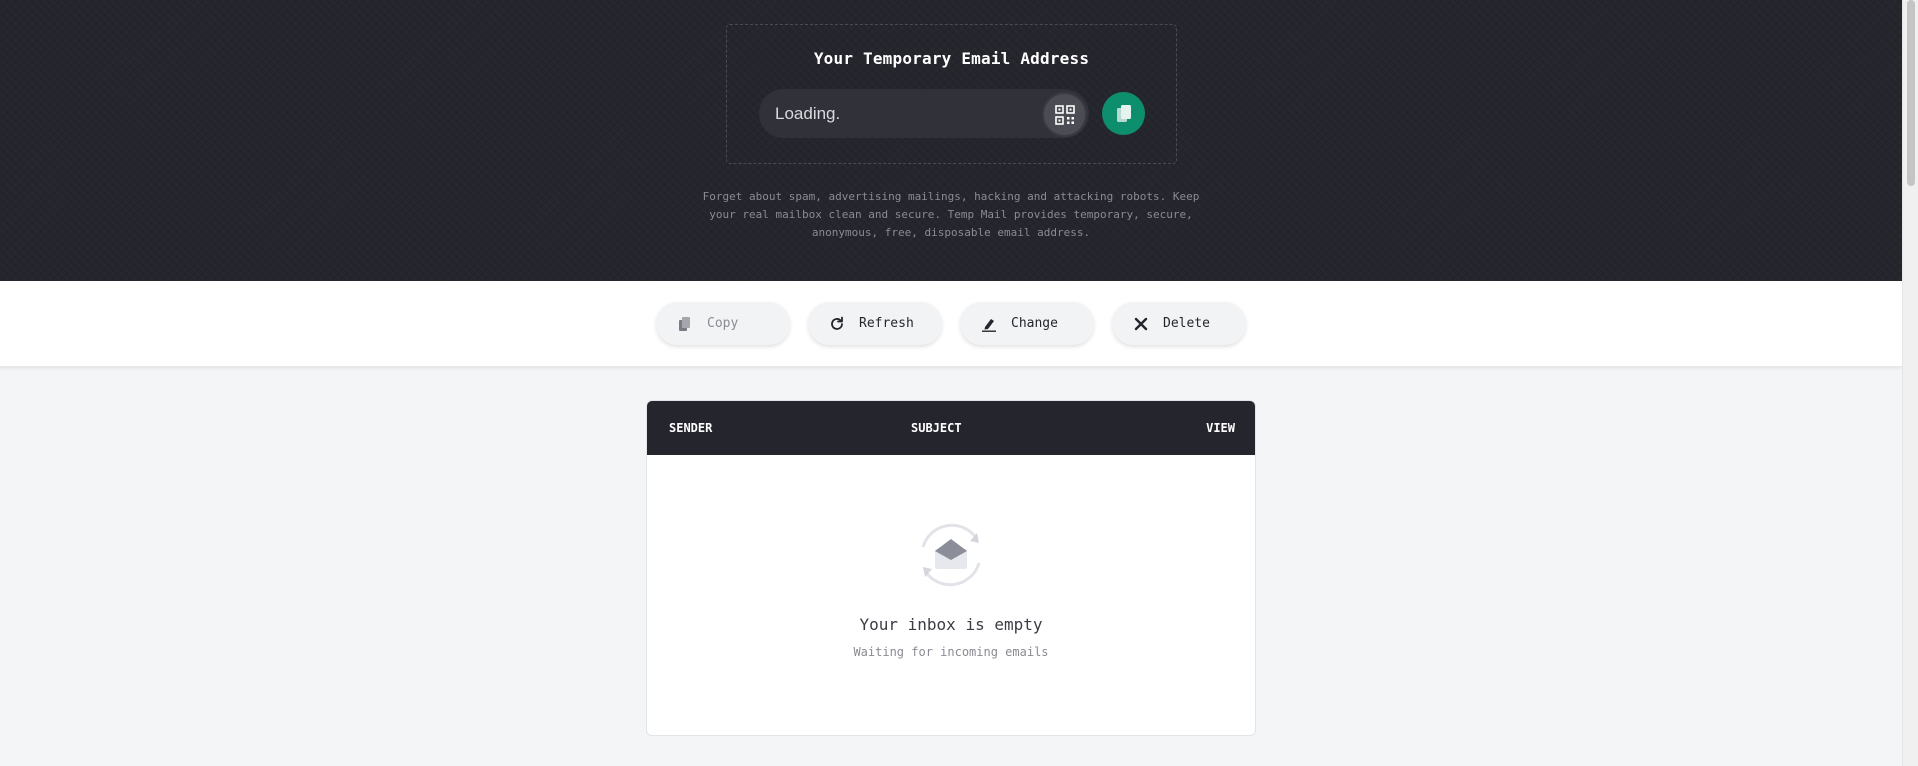  What do you see at coordinates (936, 428) in the screenshot?
I see `column-subject: SUBJECT` at bounding box center [936, 428].